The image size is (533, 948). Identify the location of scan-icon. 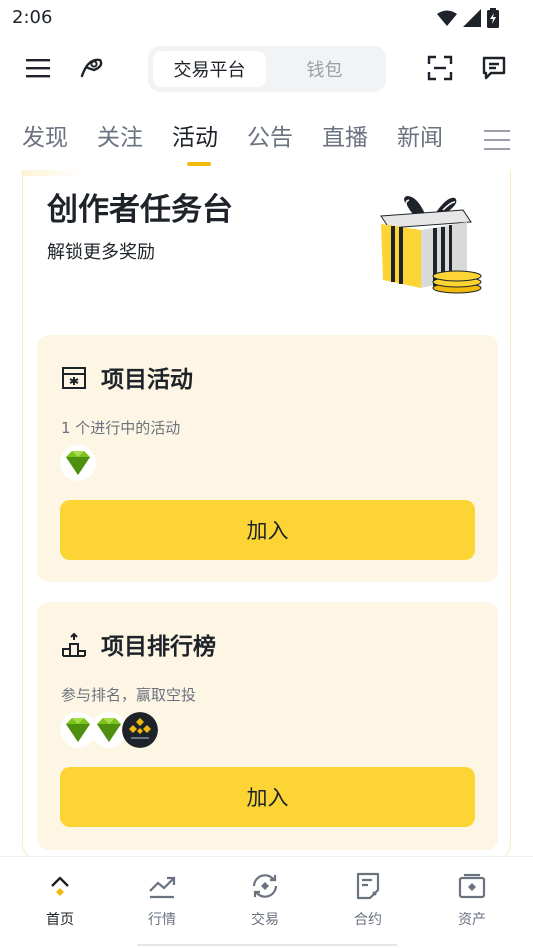
(440, 68).